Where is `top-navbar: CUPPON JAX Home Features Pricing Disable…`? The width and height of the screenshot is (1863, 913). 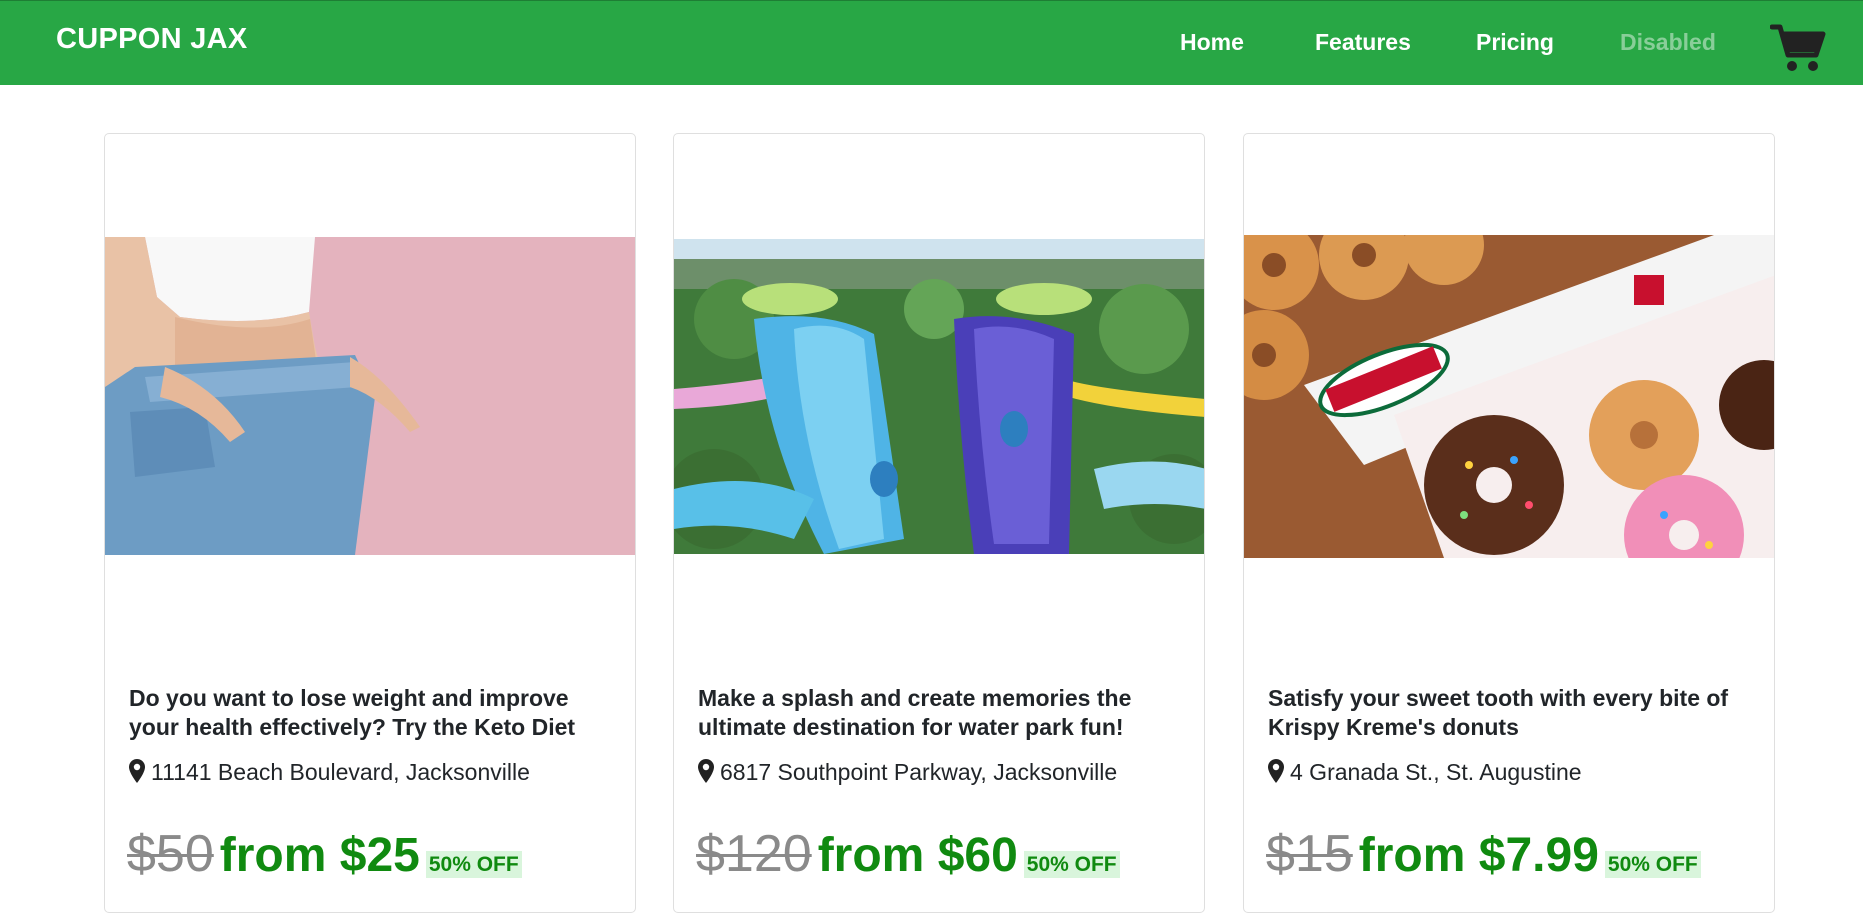 top-navbar: CUPPON JAX Home Features Pricing Disable… is located at coordinates (931, 42).